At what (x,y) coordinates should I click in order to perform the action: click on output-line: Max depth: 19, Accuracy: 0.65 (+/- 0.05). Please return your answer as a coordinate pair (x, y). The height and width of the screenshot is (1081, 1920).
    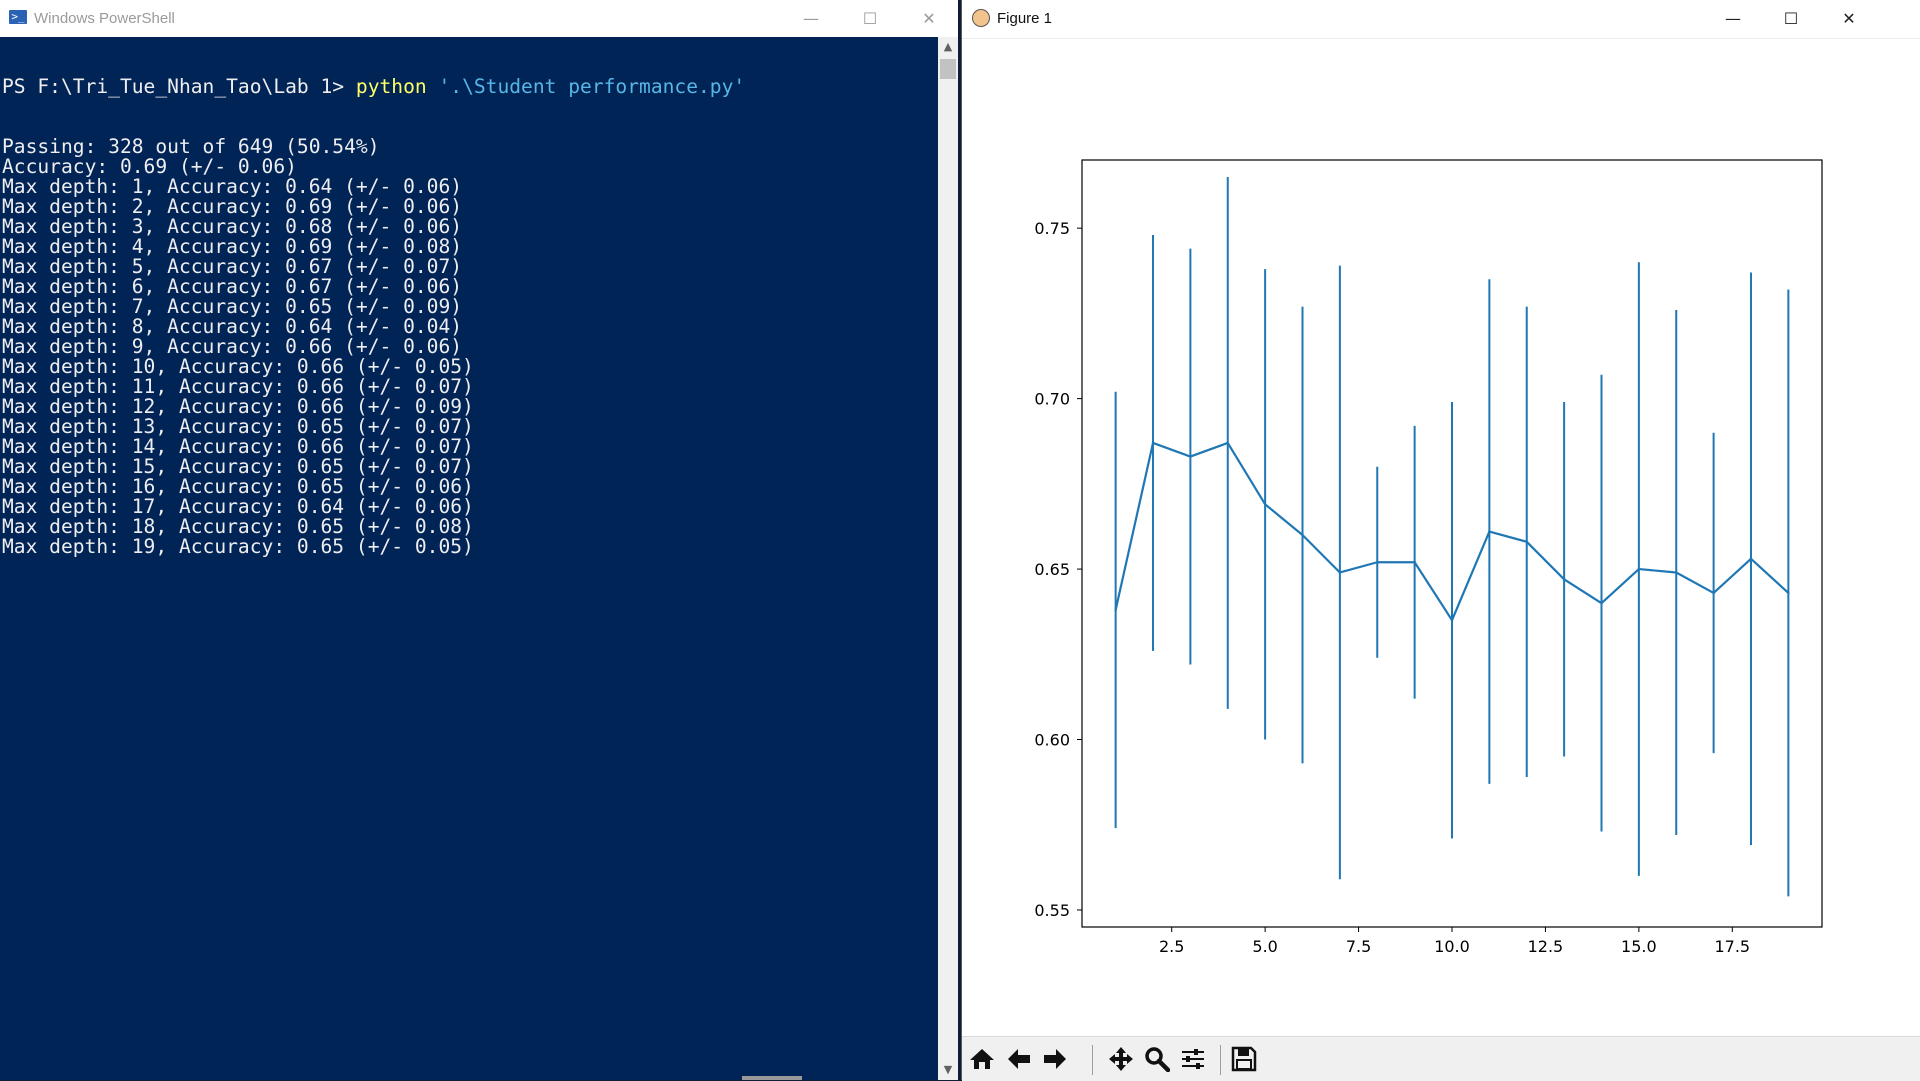
    Looking at the image, I should click on (238, 546).